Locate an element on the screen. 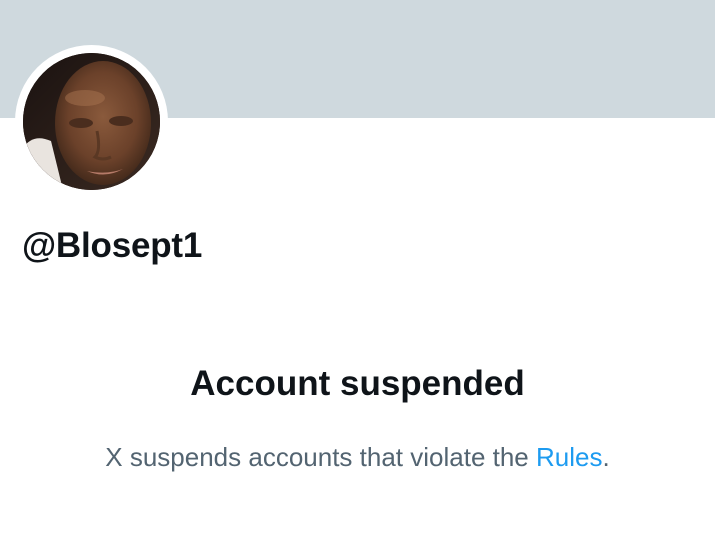  suspension-message-suffix: . is located at coordinates (606, 457).